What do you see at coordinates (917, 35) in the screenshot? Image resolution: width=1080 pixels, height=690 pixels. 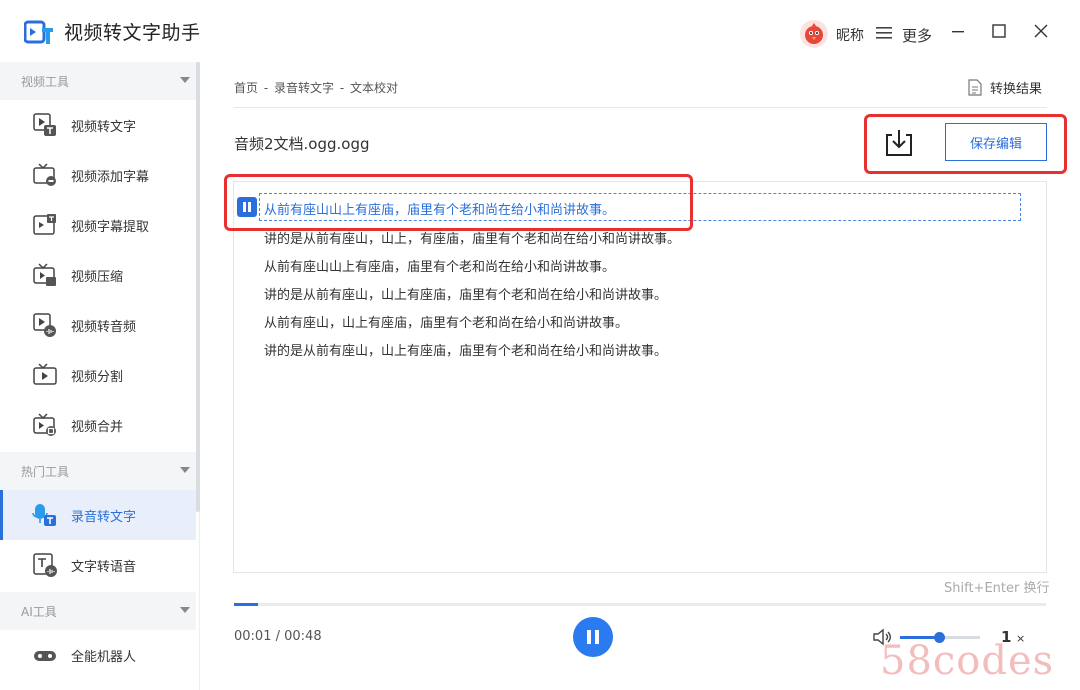 I see `more-menu-label: 更多` at bounding box center [917, 35].